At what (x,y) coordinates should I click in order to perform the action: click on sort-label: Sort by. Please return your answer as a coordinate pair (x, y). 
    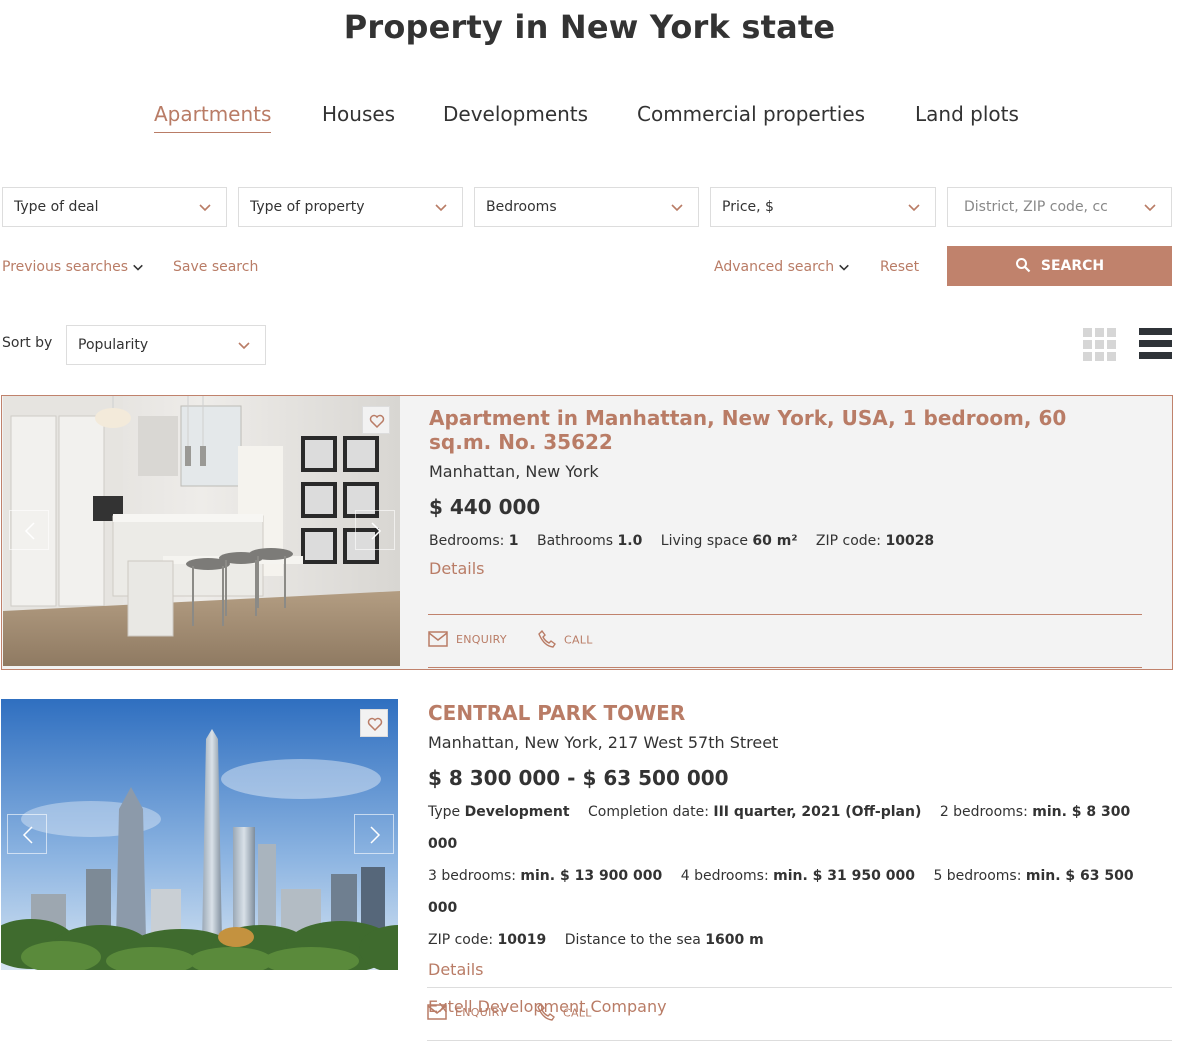
    Looking at the image, I should click on (27, 343).